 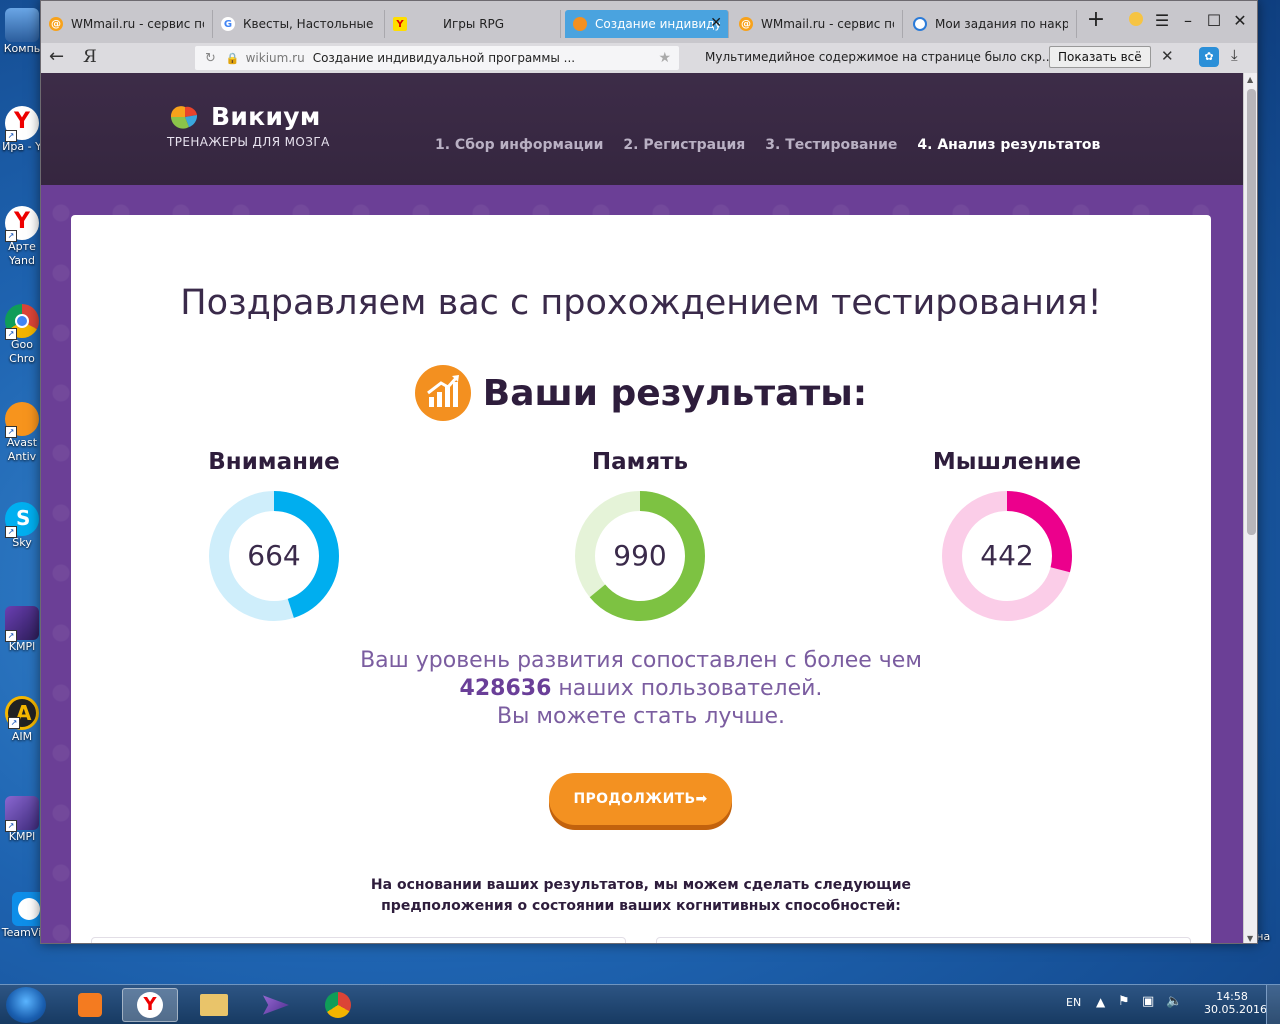 I want to click on desktop-icon-label: Avast, so click(x=22, y=442).